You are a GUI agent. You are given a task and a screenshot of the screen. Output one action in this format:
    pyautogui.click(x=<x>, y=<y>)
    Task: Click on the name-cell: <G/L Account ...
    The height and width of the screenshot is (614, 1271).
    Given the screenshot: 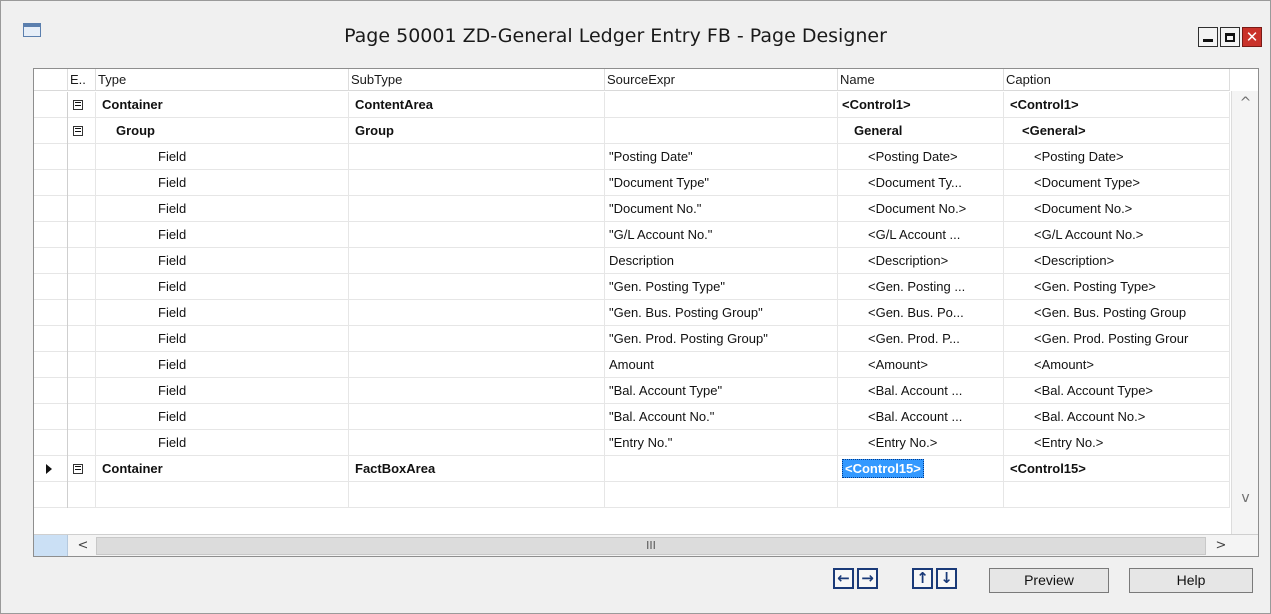 What is the action you would take?
    pyautogui.click(x=921, y=235)
    